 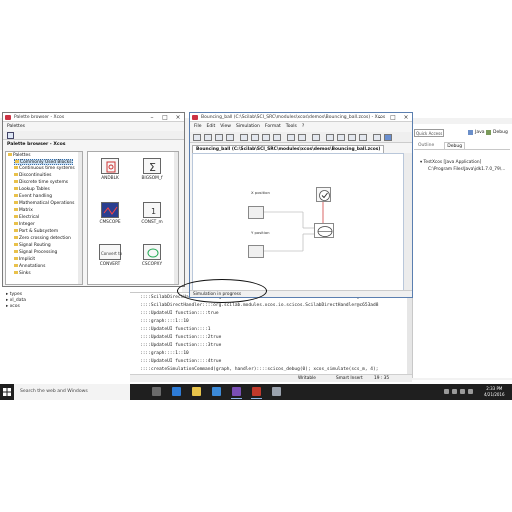 I want to click on menu-format: Format, so click(x=273, y=127).